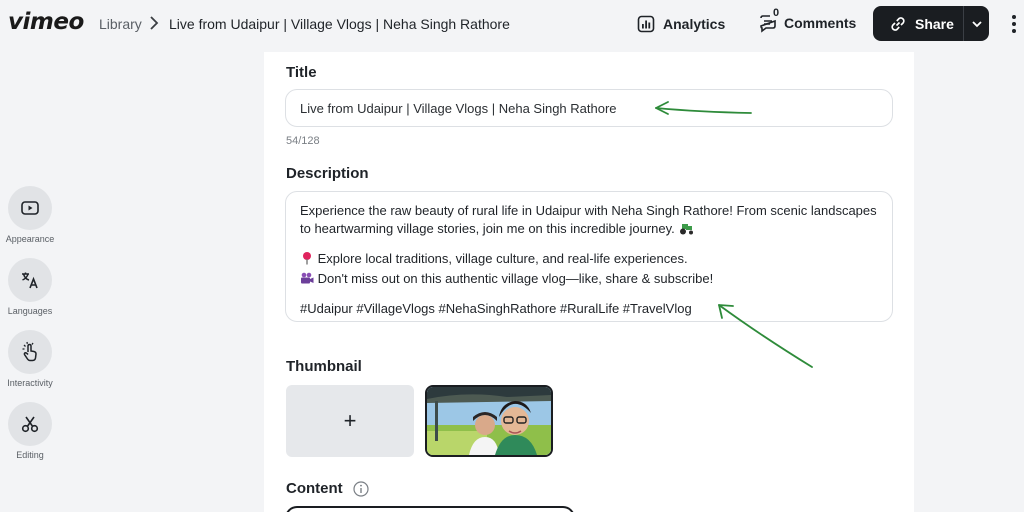 The image size is (1024, 512). What do you see at coordinates (46, 22) in the screenshot?
I see `vimeo-logo: vimeo` at bounding box center [46, 22].